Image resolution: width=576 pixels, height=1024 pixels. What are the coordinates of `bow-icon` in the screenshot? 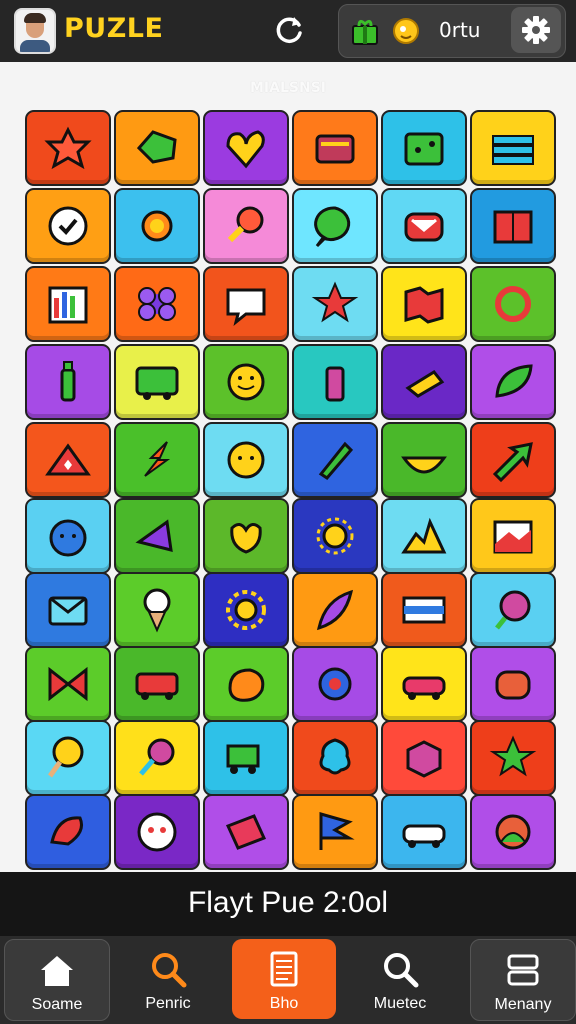 It's located at (68, 684).